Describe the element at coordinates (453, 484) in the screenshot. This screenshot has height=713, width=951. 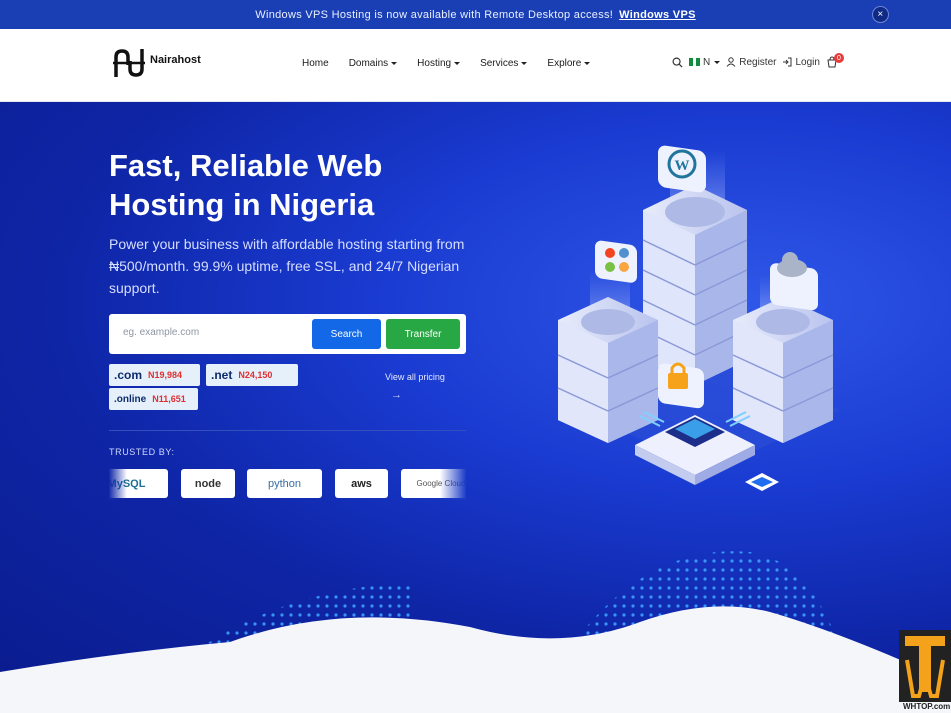
I see `fade-right` at that location.